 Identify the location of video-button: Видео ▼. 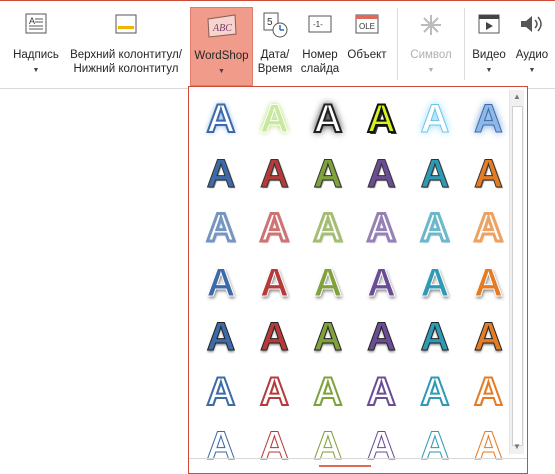
(489, 45).